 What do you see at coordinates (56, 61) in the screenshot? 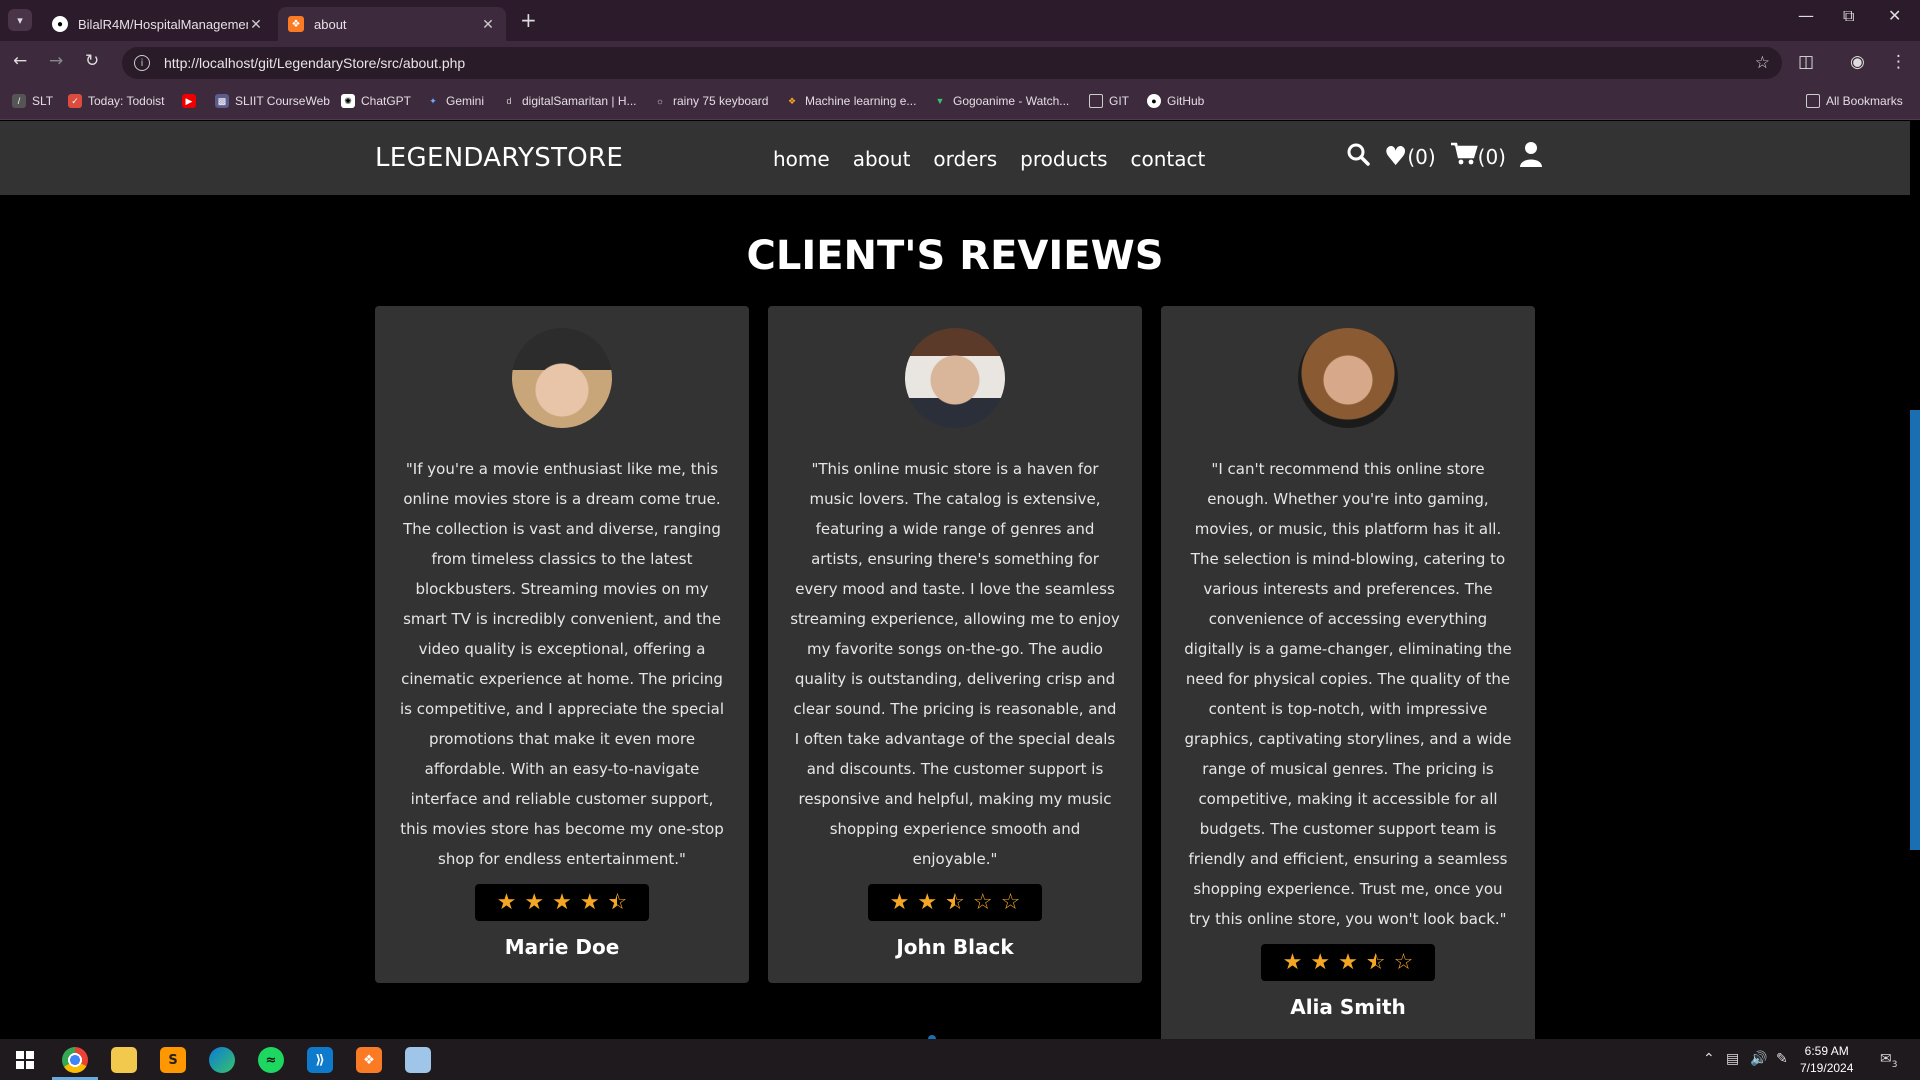
I see `forward-icon: →` at bounding box center [56, 61].